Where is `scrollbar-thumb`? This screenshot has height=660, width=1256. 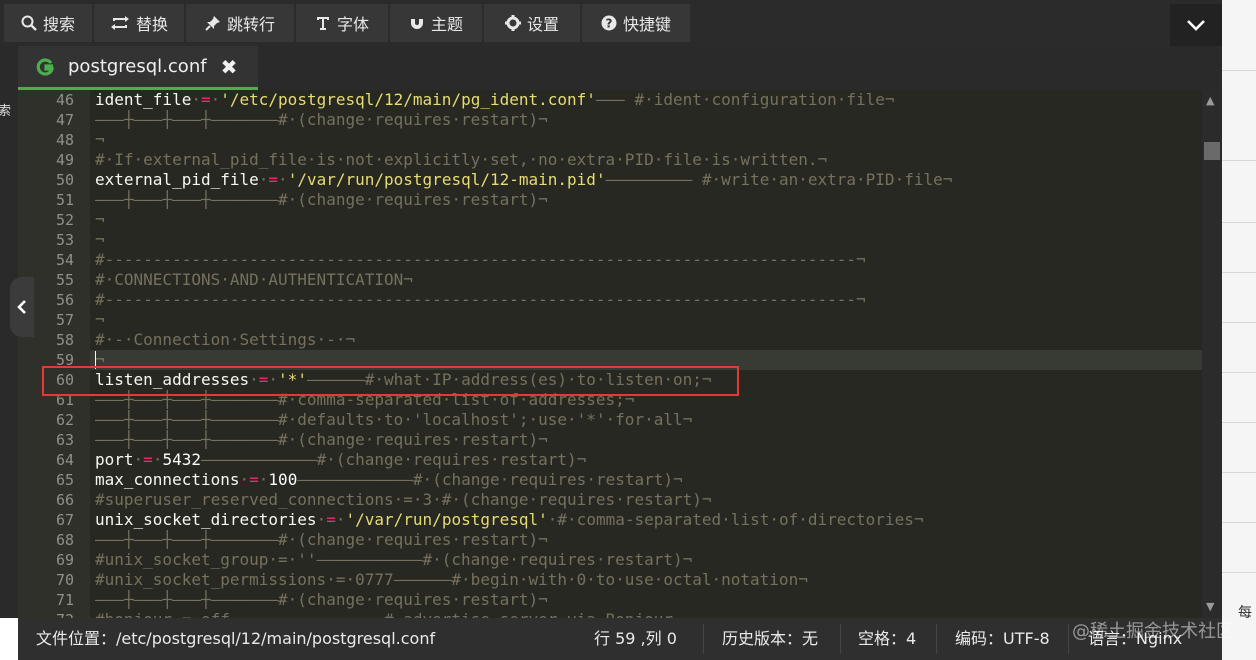
scrollbar-thumb is located at coordinates (1212, 151).